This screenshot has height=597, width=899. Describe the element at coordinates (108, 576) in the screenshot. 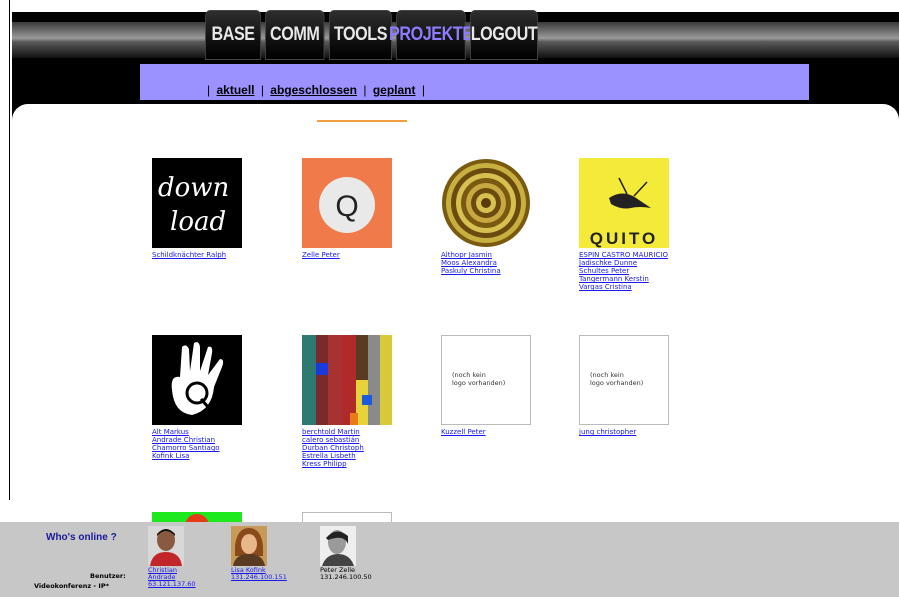

I see `user-label: Benutzer:` at that location.